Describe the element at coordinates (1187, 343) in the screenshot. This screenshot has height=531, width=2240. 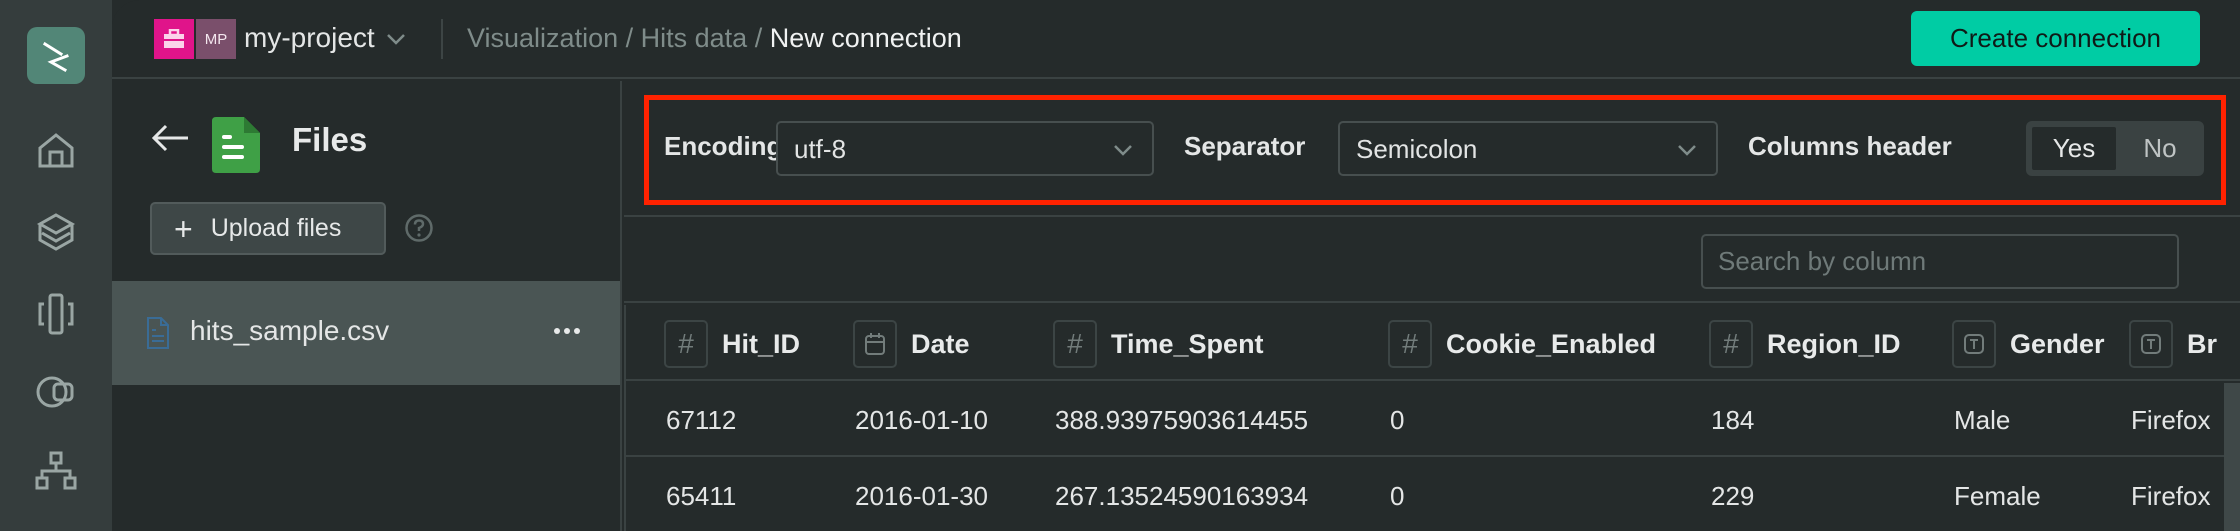
I see `column-name: Time_Spent` at that location.